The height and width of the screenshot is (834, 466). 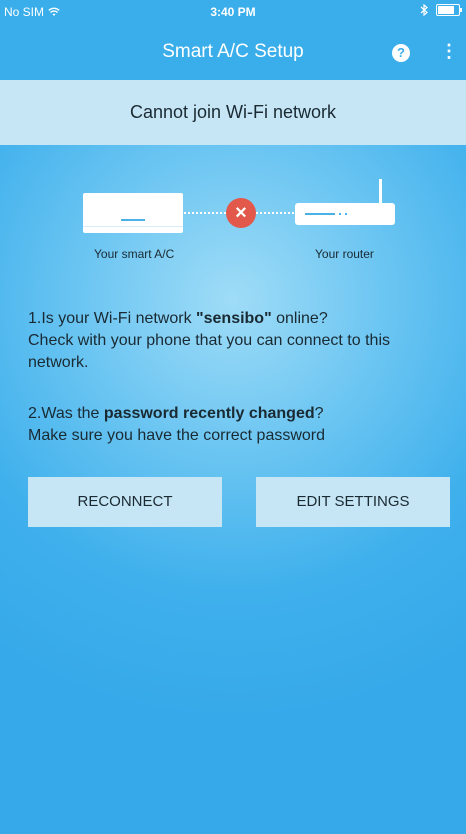 I want to click on error-x-icon: ×, so click(x=241, y=213).